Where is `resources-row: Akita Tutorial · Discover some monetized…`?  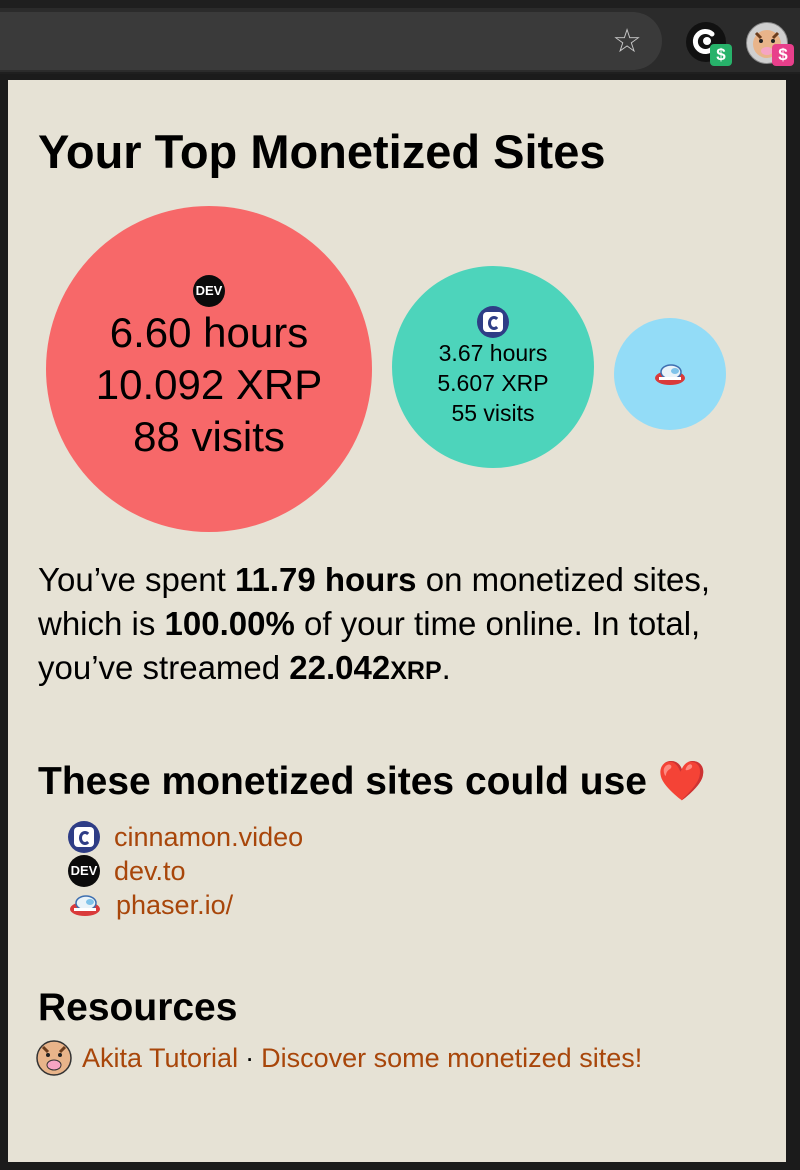 resources-row: Akita Tutorial · Discover some monetized… is located at coordinates (339, 1058).